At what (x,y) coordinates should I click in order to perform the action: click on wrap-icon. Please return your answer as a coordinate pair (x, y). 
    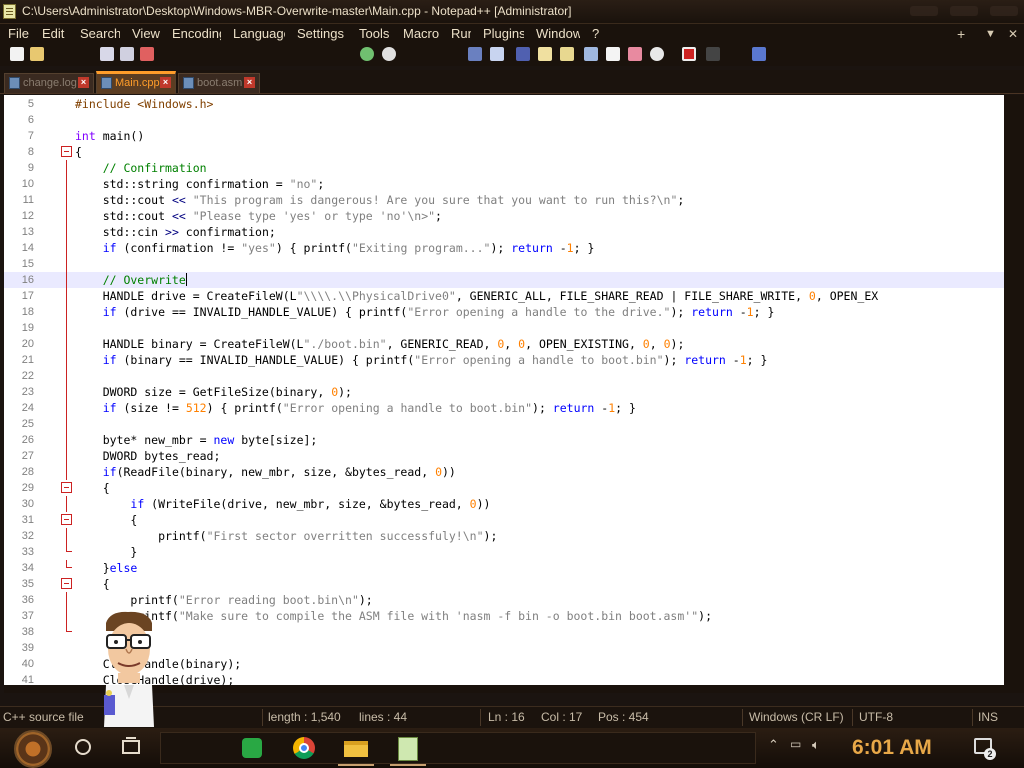
    Looking at the image, I should click on (475, 54).